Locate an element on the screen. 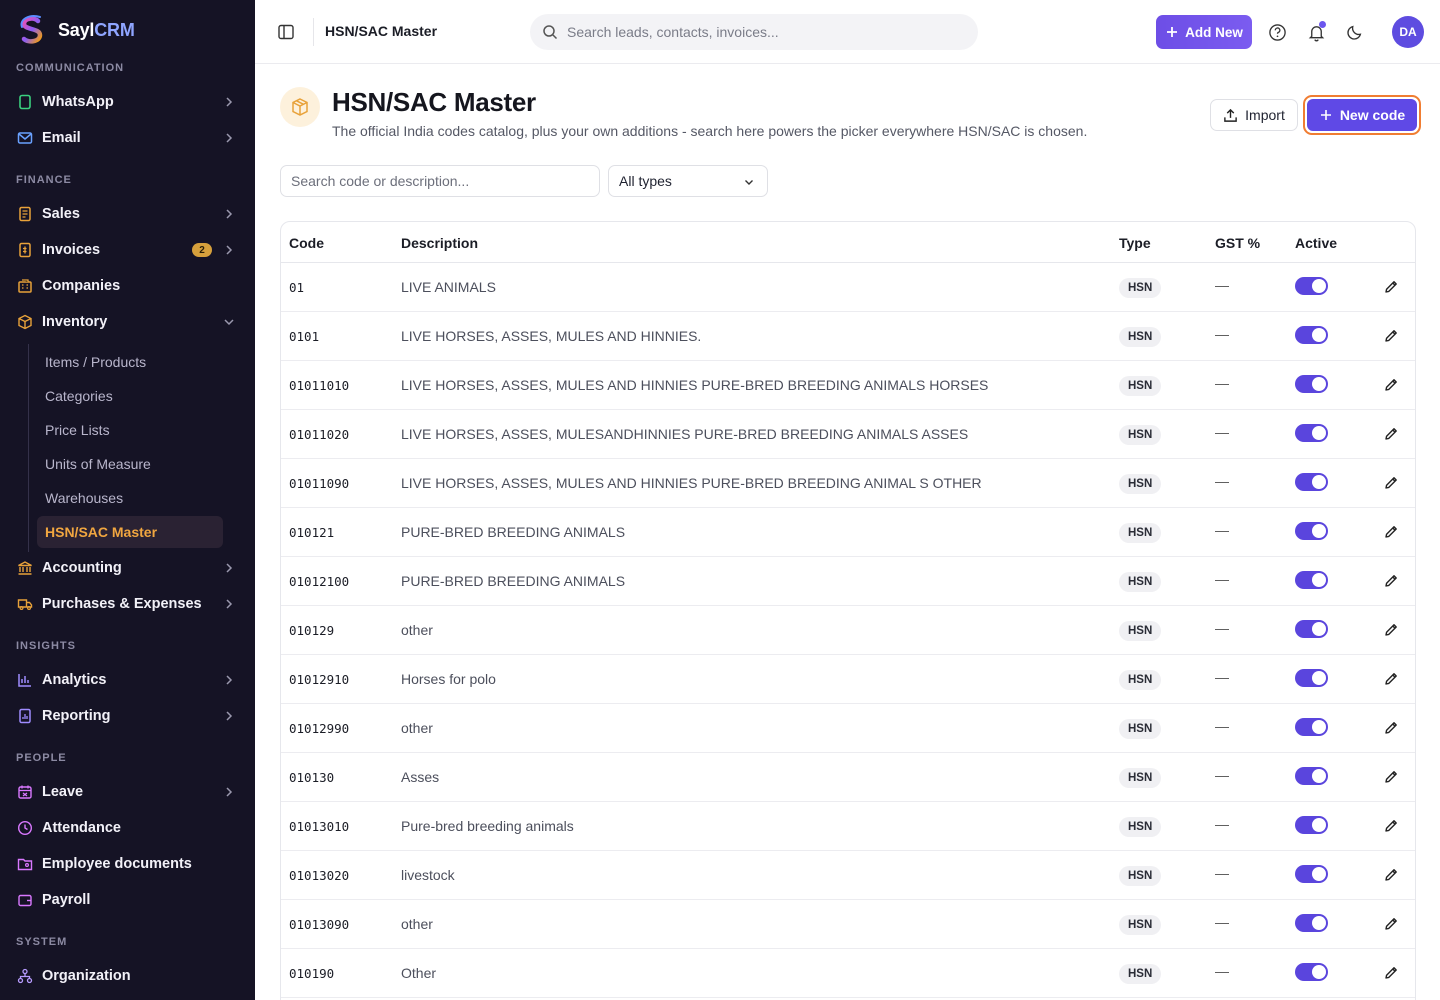  cell-description: Pure-bred breeding animals is located at coordinates (487, 826).